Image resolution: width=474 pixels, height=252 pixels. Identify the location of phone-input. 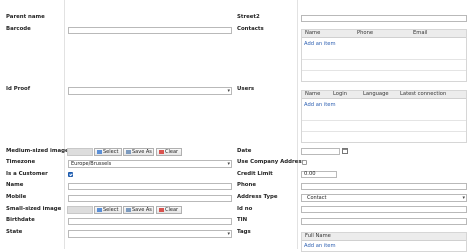
(384, 186).